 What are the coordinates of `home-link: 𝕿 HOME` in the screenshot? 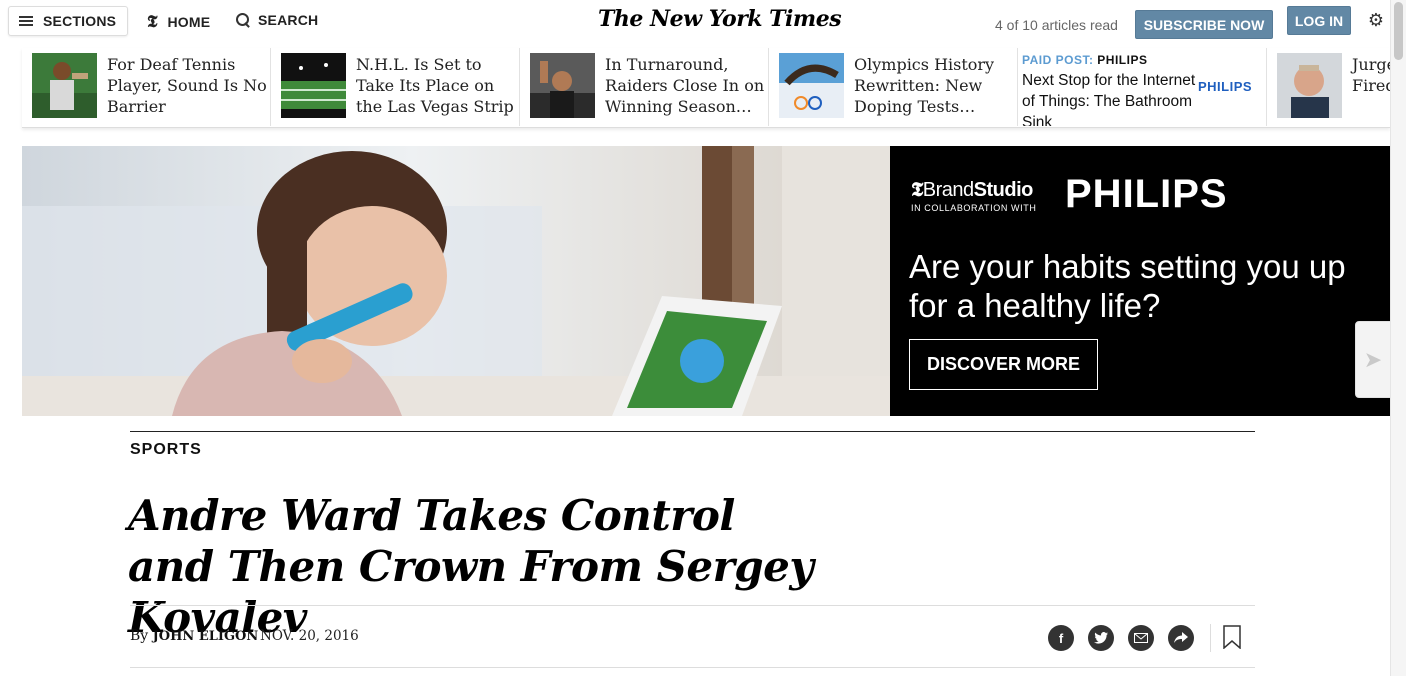 It's located at (178, 22).